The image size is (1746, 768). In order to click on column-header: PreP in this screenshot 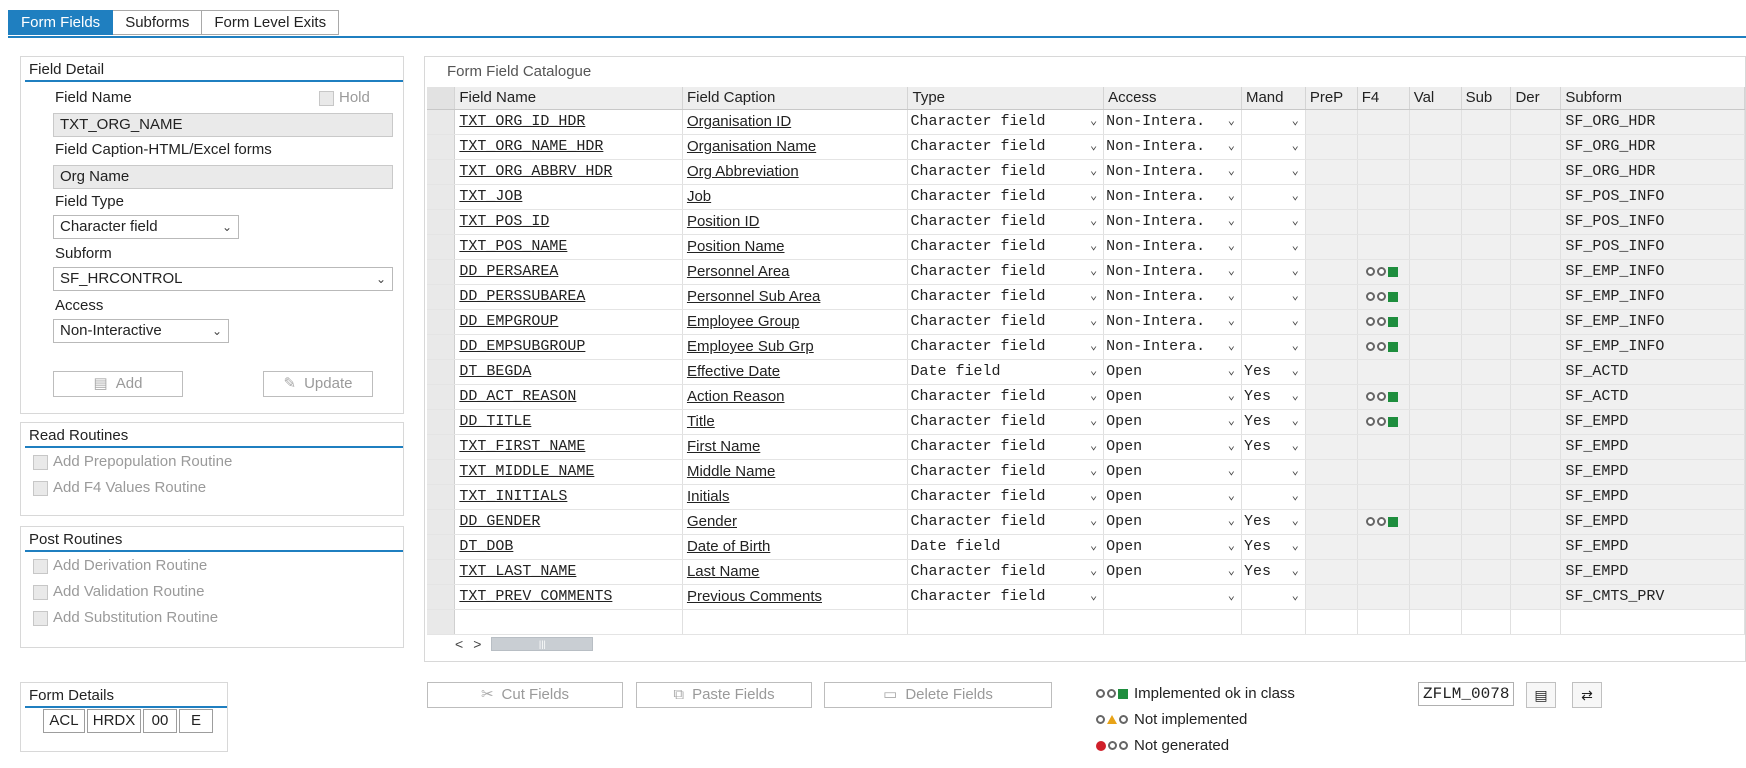, I will do `click(1331, 98)`.